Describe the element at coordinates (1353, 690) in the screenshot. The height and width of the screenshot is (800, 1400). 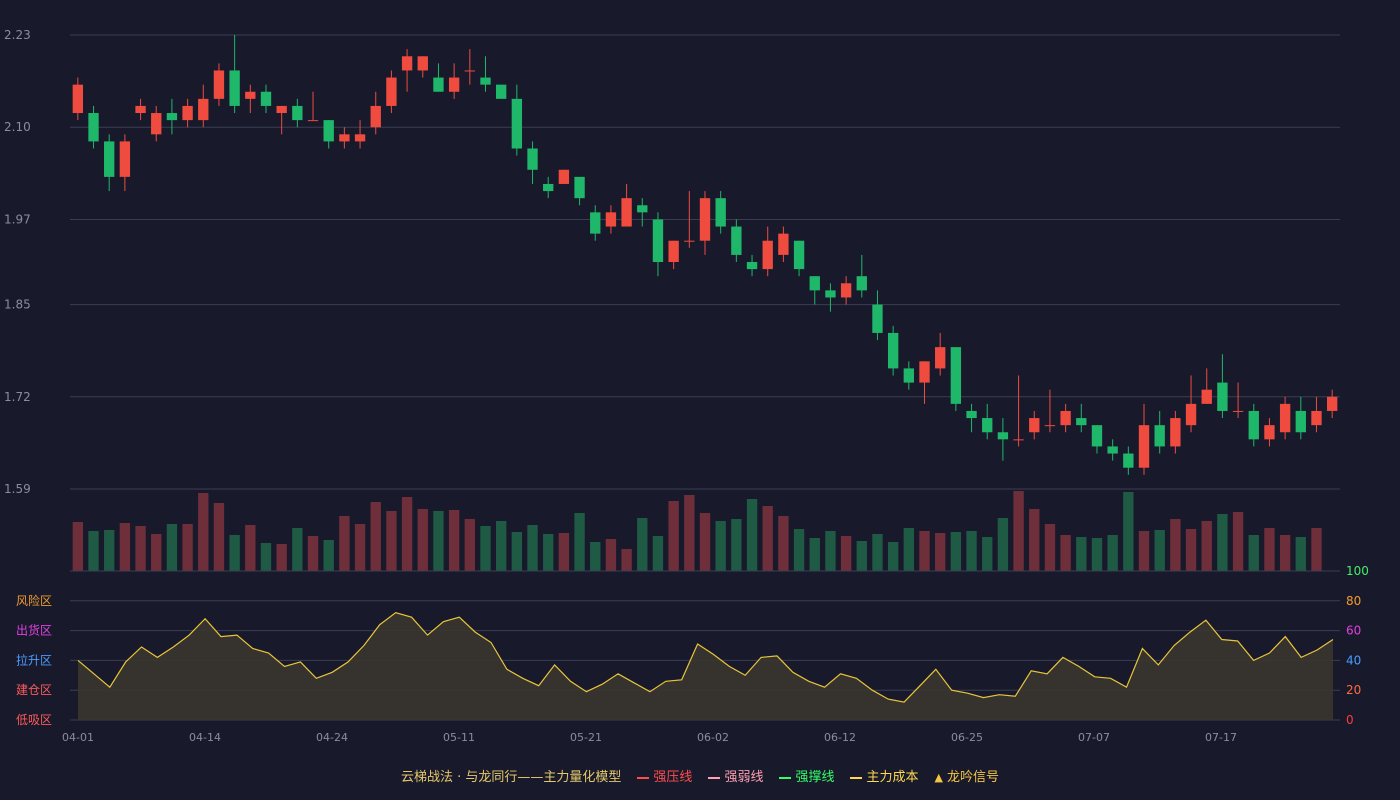
I see `indicator-tick-label: 20` at that location.